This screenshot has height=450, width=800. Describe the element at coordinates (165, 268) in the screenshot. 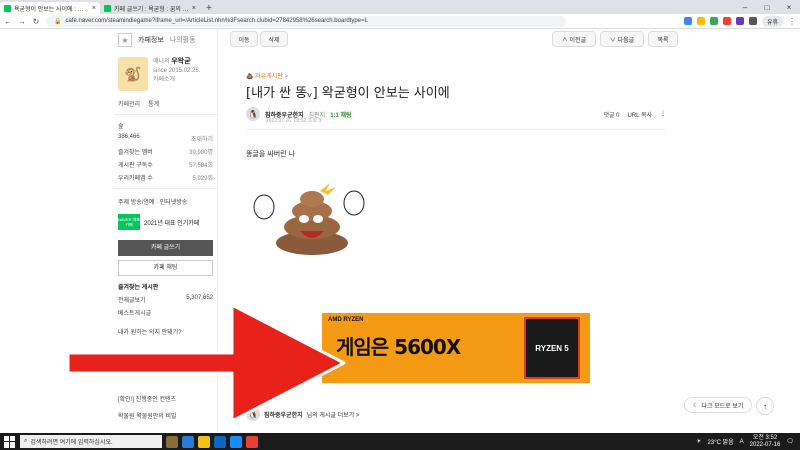

I see `cafe-chat-button: 카페 채팅` at that location.